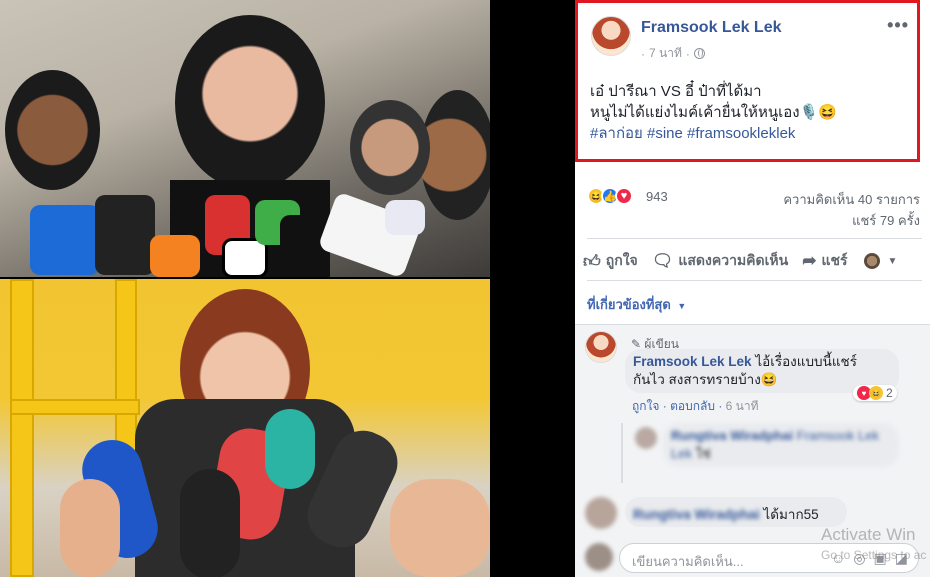 This screenshot has width=930, height=577. Describe the element at coordinates (851, 199) in the screenshot. I see `comment-count: ความคิดเห็น 40 รายการ` at that location.